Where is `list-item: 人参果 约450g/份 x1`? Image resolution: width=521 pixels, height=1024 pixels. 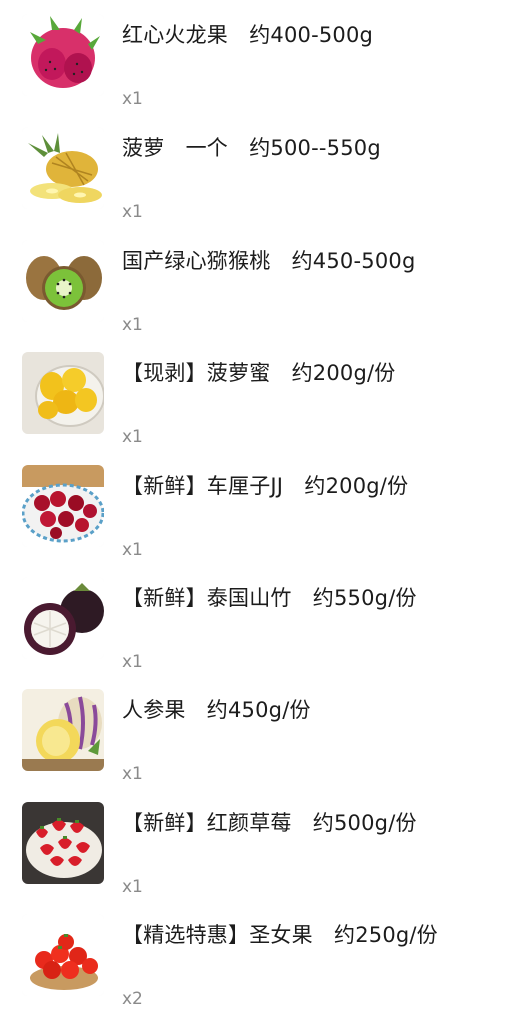 list-item: 人参果 约450g/份 x1 is located at coordinates (260, 743).